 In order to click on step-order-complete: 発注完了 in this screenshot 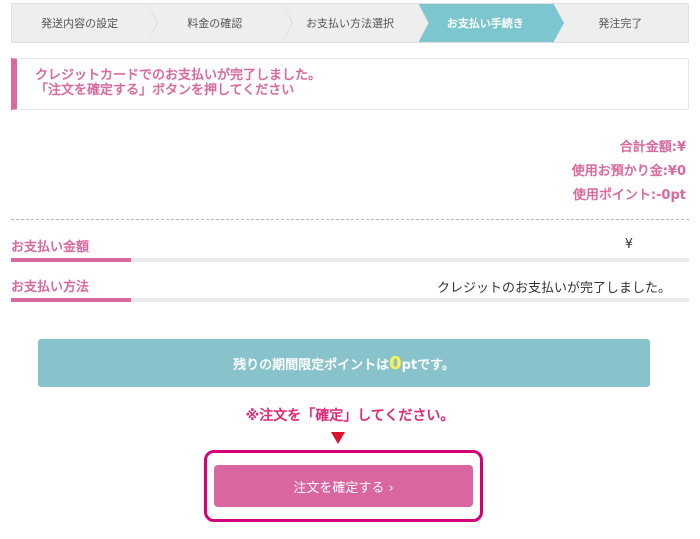, I will do `click(621, 23)`.